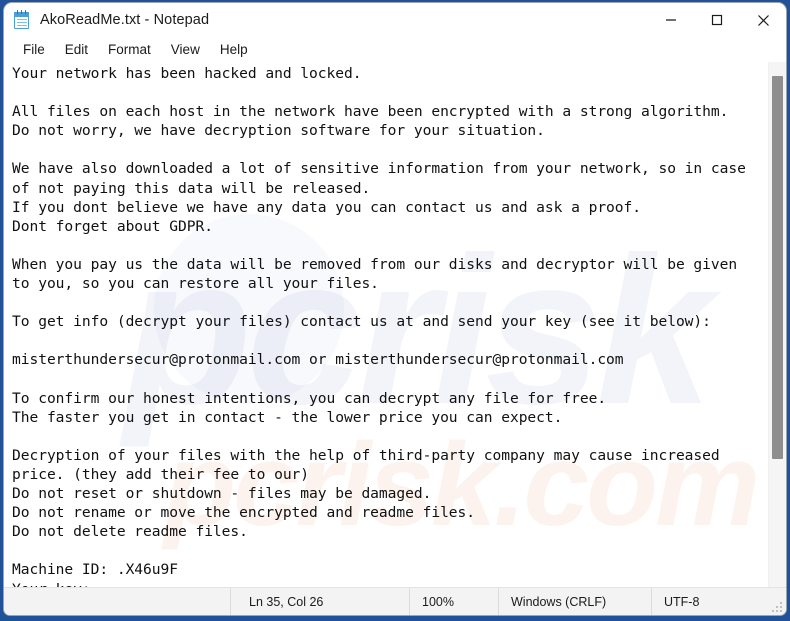  Describe the element at coordinates (777, 267) in the screenshot. I see `scrollbar-thumb` at that location.